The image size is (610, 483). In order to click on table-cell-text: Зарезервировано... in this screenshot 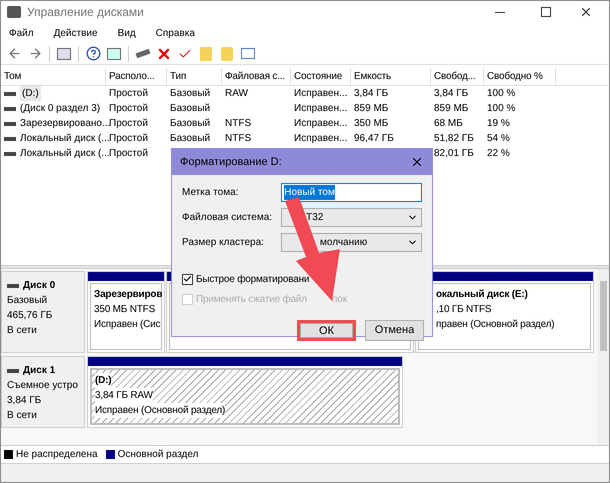, I will do `click(65, 124)`.